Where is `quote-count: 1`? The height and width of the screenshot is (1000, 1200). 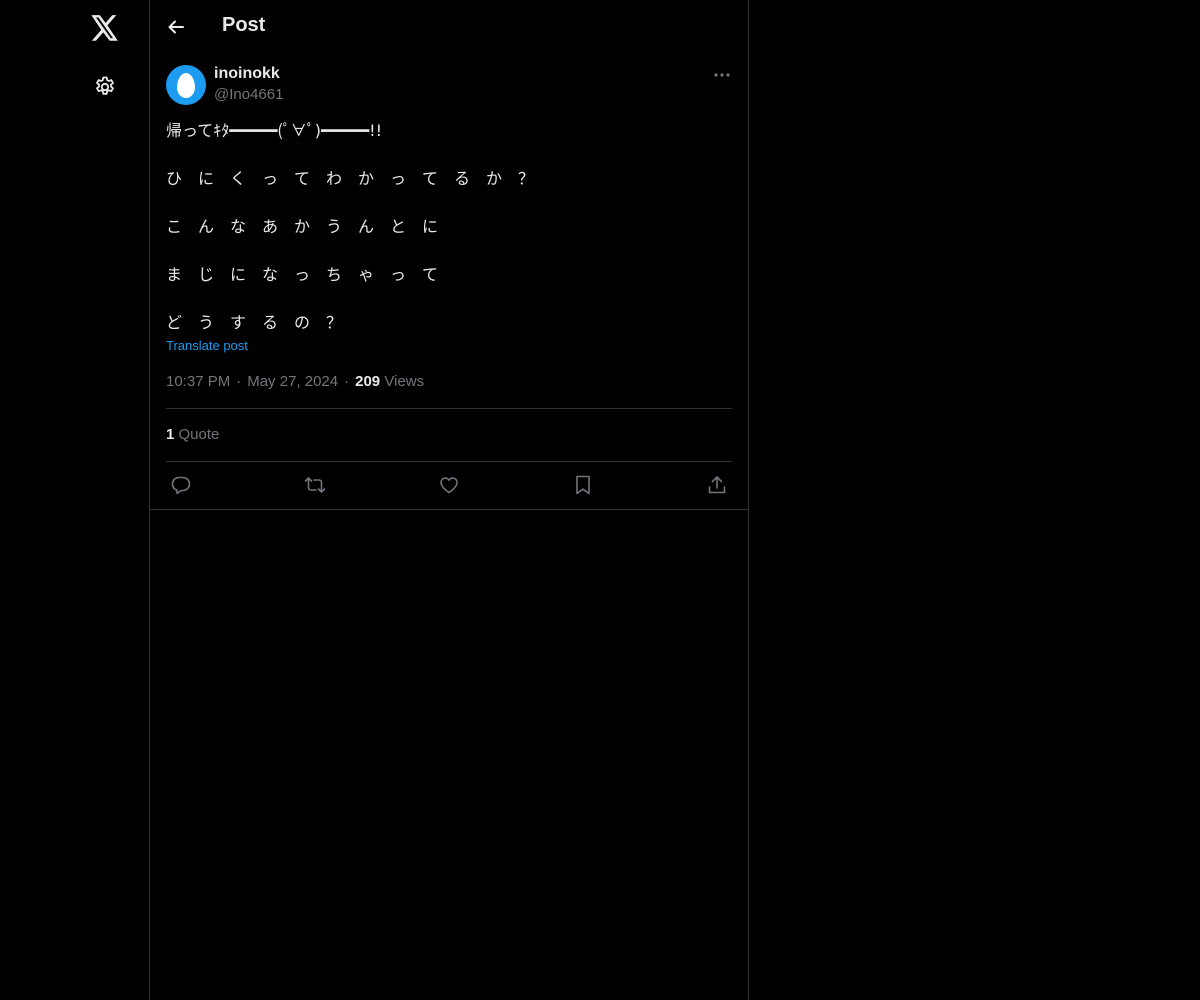
quote-count: 1 is located at coordinates (170, 434).